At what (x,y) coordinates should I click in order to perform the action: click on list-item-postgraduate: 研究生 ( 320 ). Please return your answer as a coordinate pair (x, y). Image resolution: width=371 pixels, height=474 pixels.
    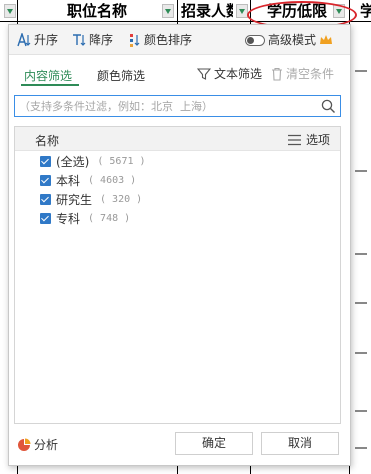
    Looking at the image, I should click on (91, 199).